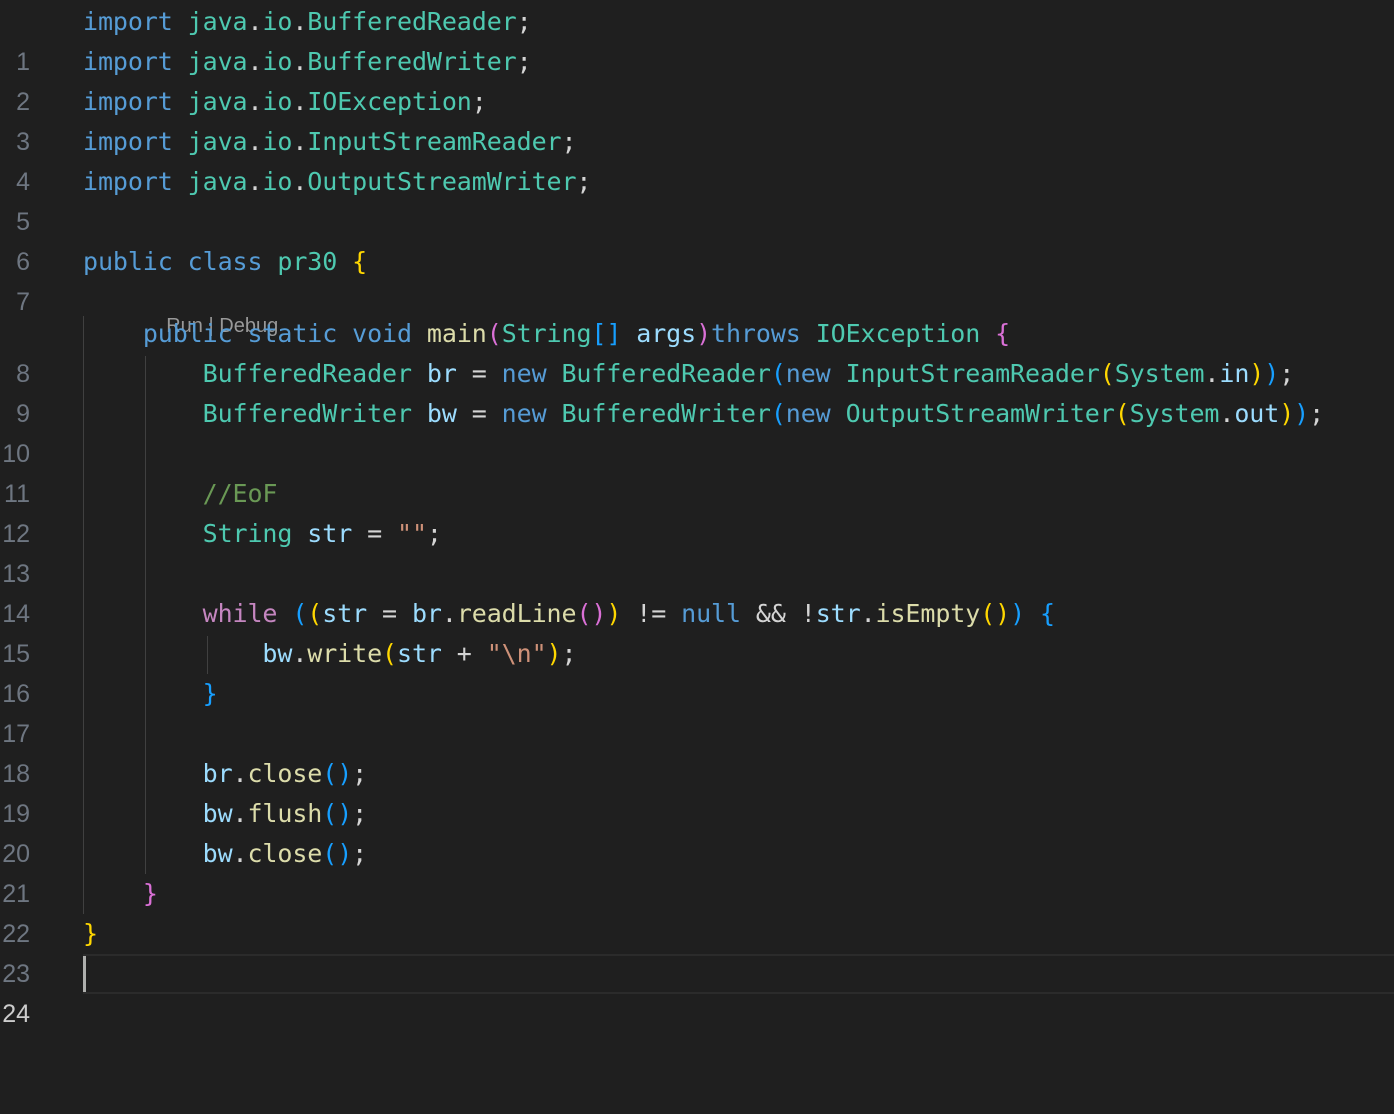 Image resolution: width=1394 pixels, height=1114 pixels. What do you see at coordinates (697, 159) in the screenshot?
I see `code-line: 4 import java.io.InputStreamReader;` at bounding box center [697, 159].